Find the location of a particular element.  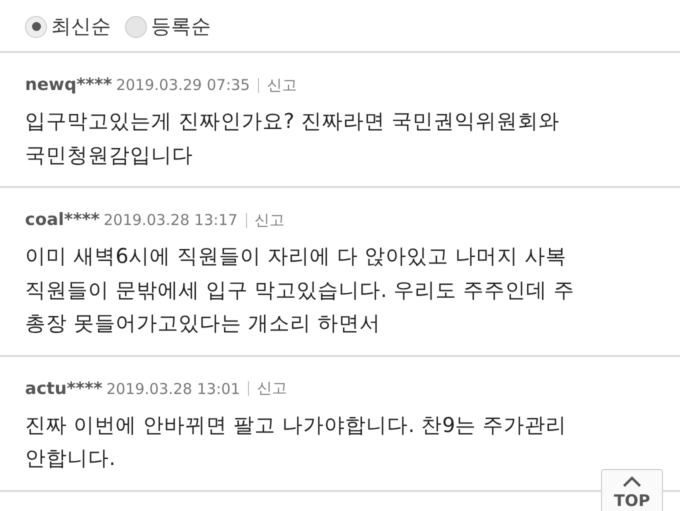

comment-text: 입구막고있는게 진짜인가요? 진짜라면 국민권익위원회와 국민청원감입니다 is located at coordinates (292, 138).